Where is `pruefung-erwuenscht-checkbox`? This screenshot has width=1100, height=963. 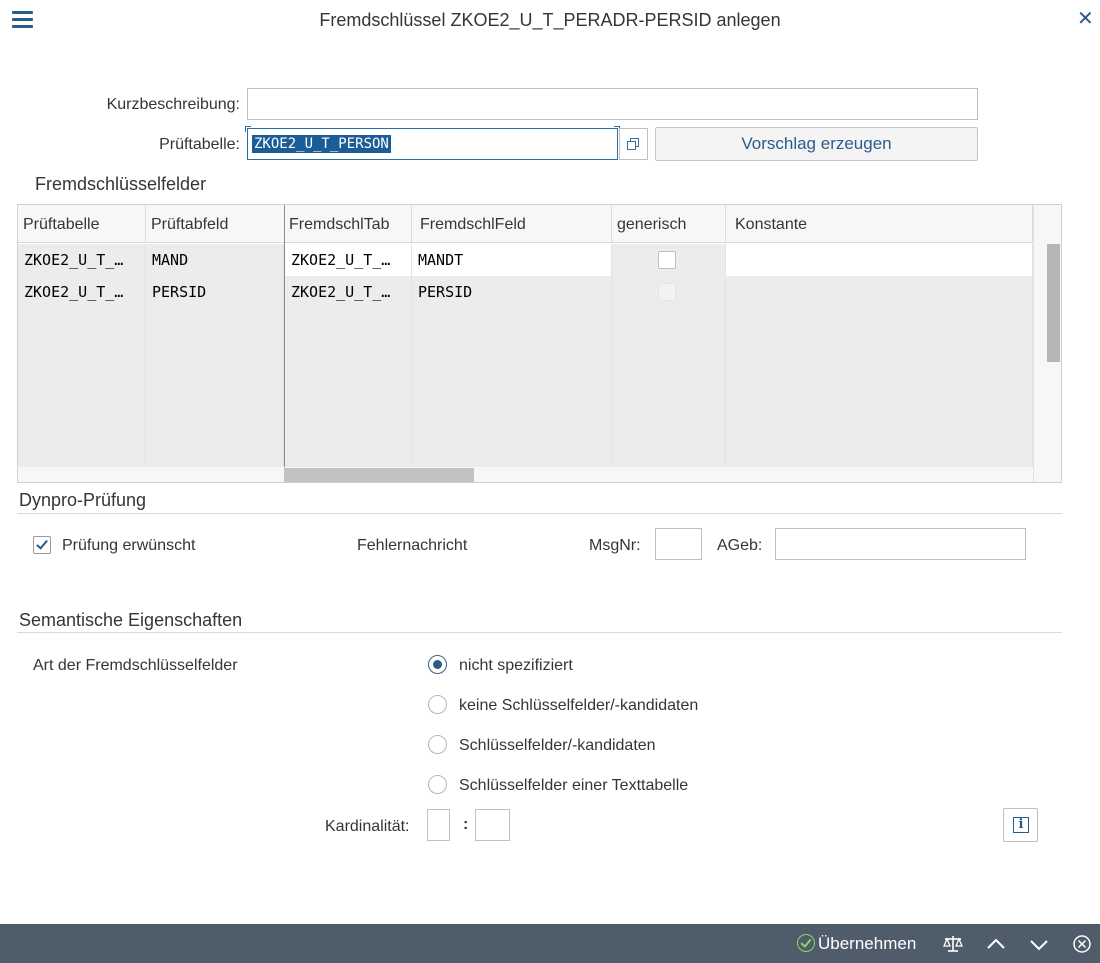 pruefung-erwuenscht-checkbox is located at coordinates (42, 545).